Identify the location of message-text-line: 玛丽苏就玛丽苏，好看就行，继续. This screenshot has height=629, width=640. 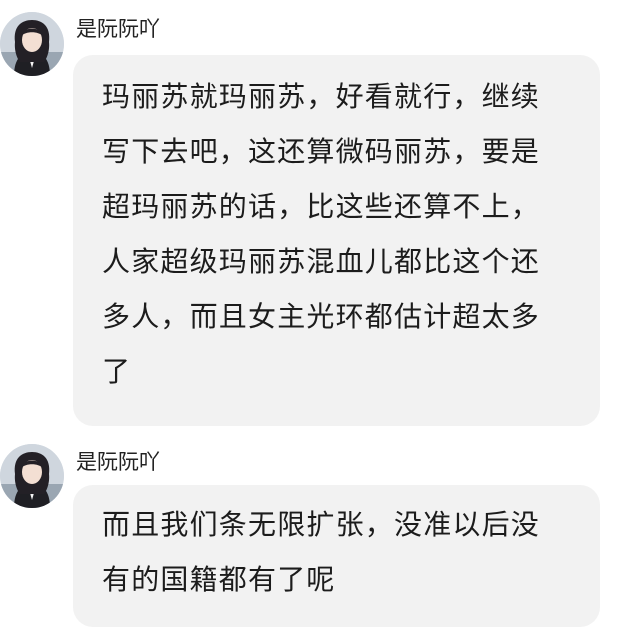
(321, 96).